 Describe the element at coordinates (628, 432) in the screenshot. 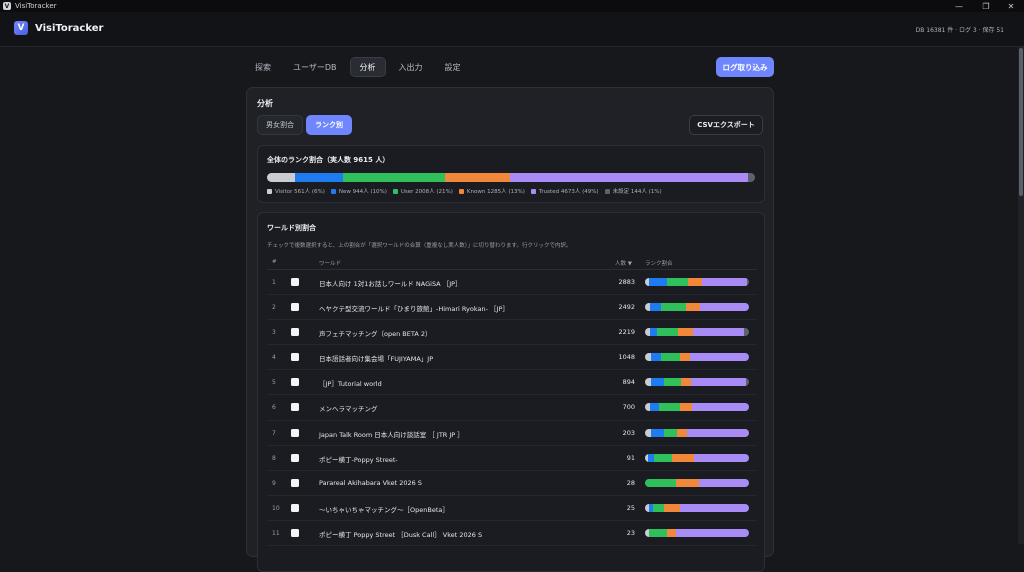

I see `world-count: 203` at that location.